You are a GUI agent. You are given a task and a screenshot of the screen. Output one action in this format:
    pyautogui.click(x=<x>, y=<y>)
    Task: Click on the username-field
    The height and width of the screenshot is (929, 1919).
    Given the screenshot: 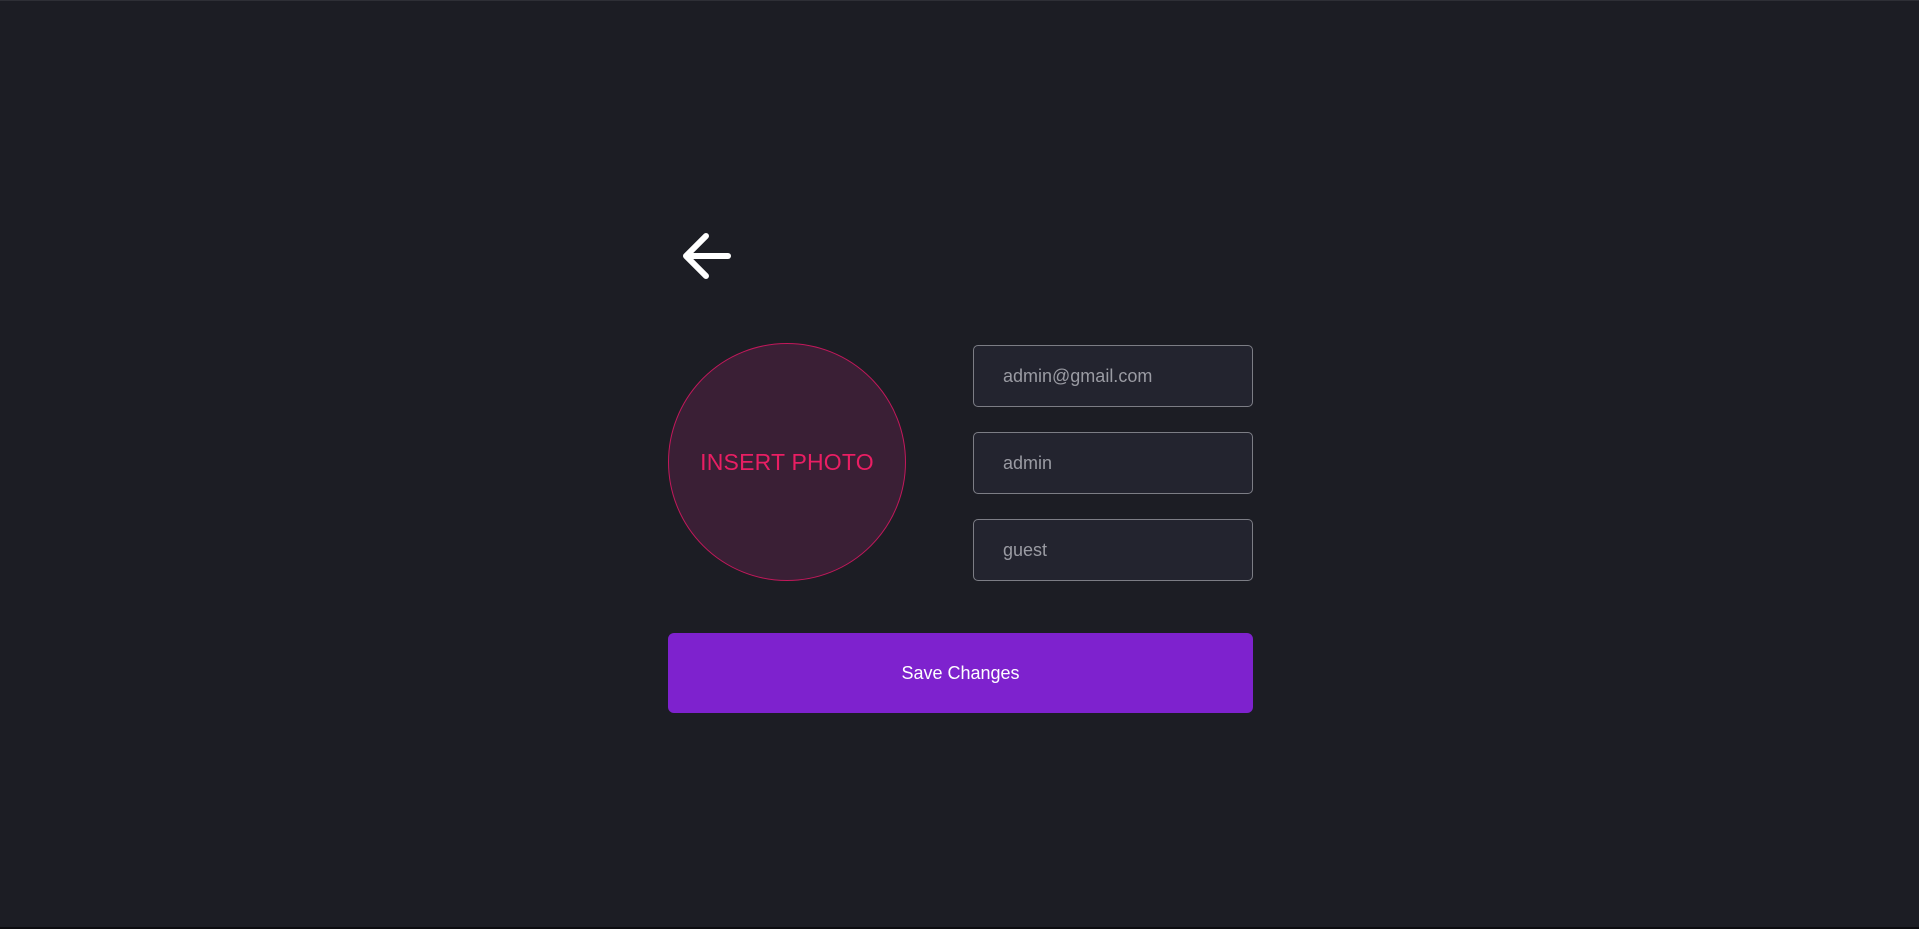 What is the action you would take?
    pyautogui.click(x=1113, y=463)
    